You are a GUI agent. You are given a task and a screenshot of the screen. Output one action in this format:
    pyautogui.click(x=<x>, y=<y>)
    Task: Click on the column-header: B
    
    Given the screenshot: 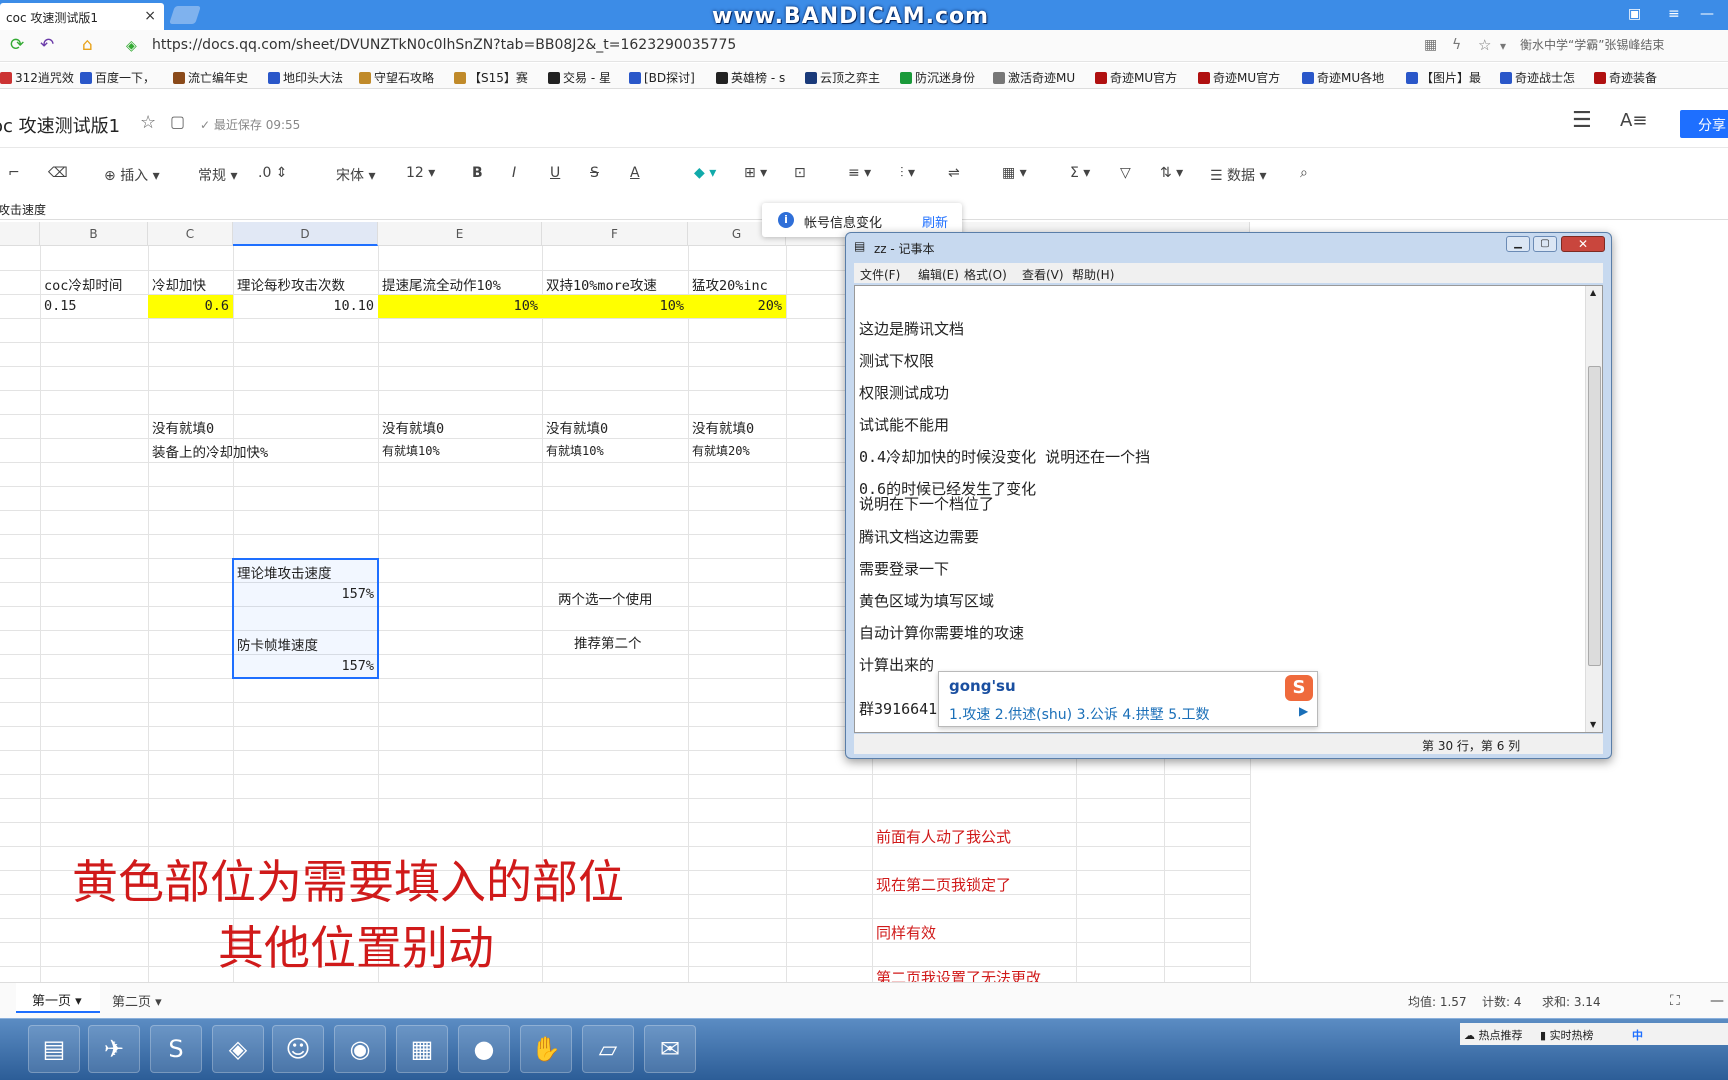 What is the action you would take?
    pyautogui.click(x=94, y=234)
    